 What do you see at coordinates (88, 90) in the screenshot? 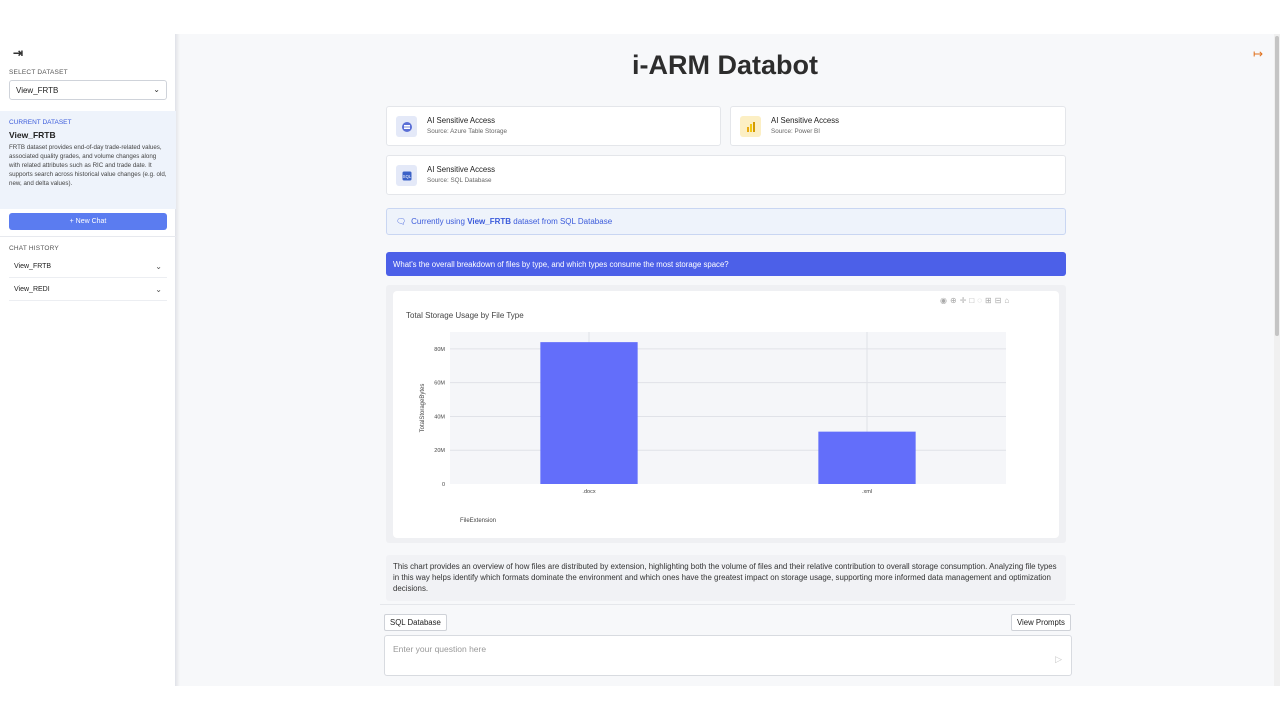
I see `dataset-select: View_FRTB ⌄` at bounding box center [88, 90].